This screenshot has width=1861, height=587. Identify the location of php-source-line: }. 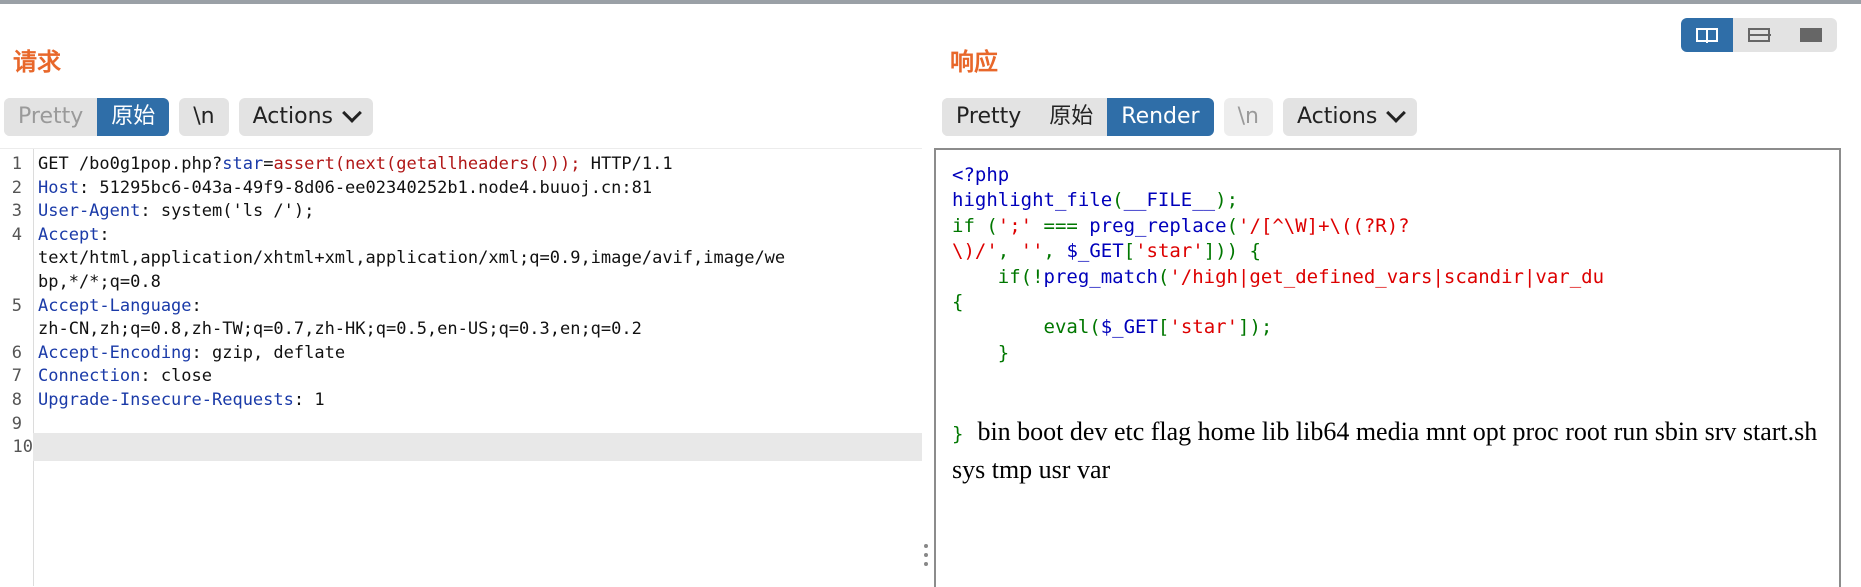
(980, 353).